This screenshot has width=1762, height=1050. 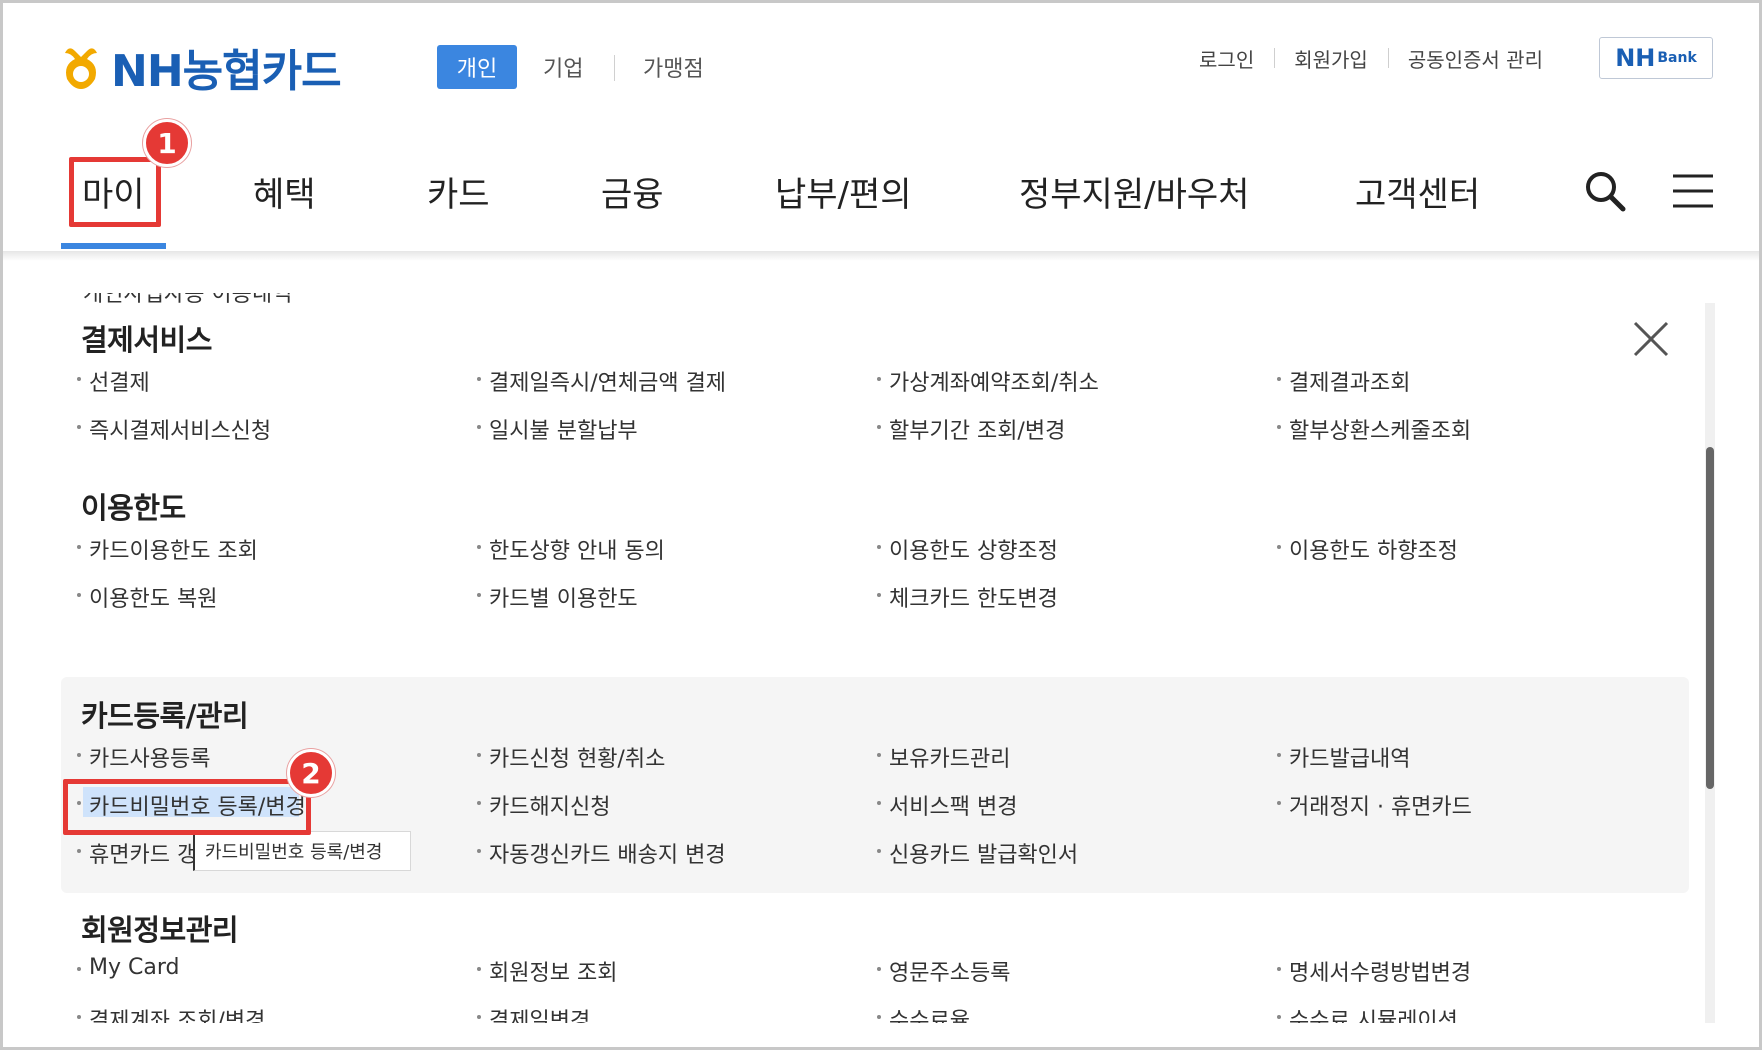 What do you see at coordinates (532, 1013) in the screenshot?
I see `menu-link: 결제일변경` at bounding box center [532, 1013].